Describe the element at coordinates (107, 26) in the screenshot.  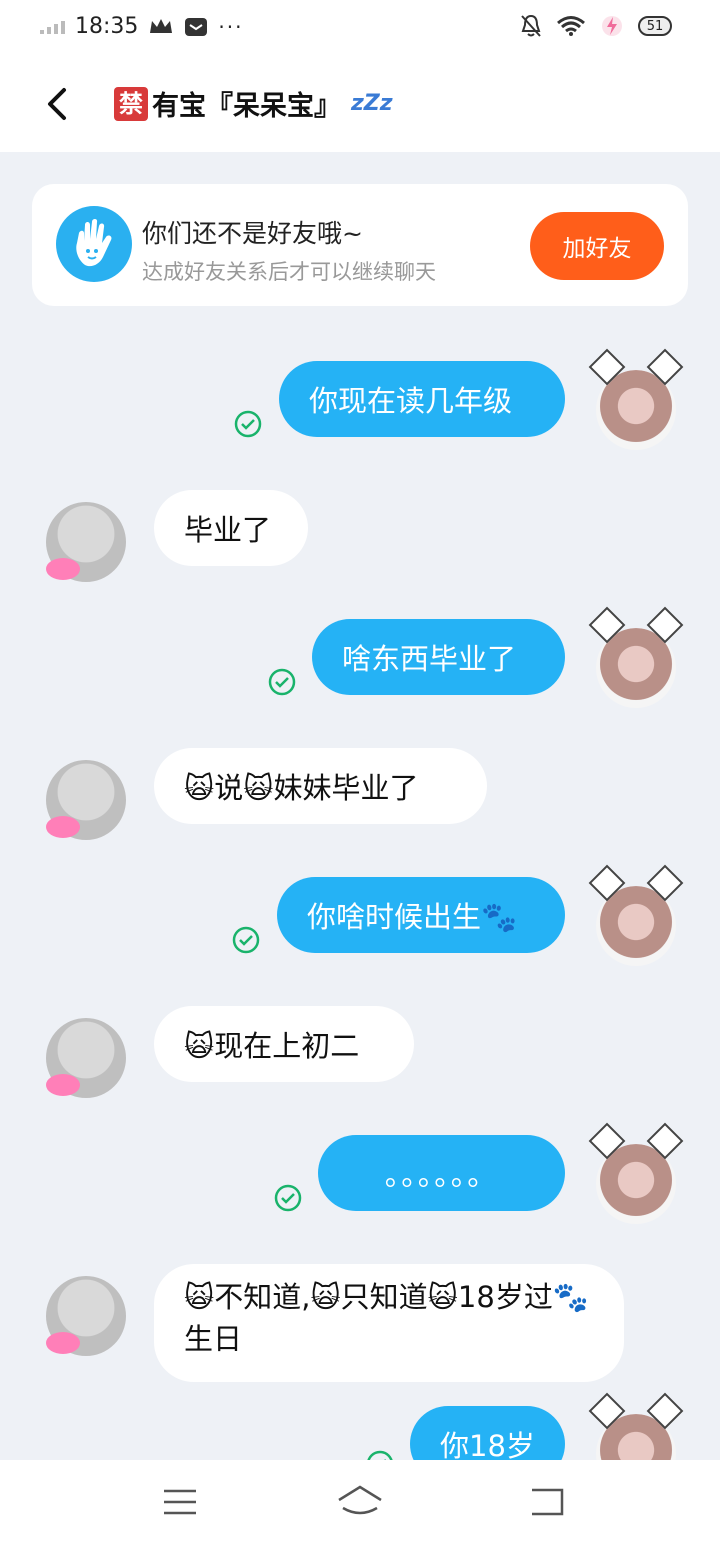
I see `status-time: 18:35` at that location.